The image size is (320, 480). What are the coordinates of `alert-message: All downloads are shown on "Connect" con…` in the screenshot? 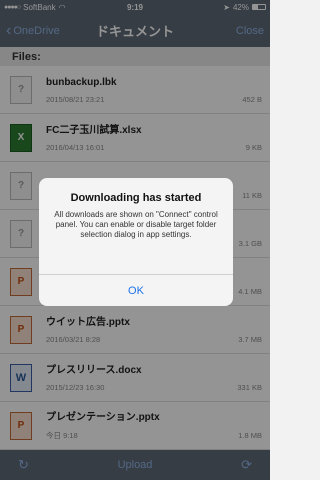 It's located at (136, 224).